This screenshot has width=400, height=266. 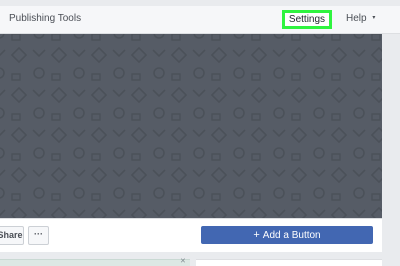 I want to click on settings-tab: Settings, so click(x=307, y=19).